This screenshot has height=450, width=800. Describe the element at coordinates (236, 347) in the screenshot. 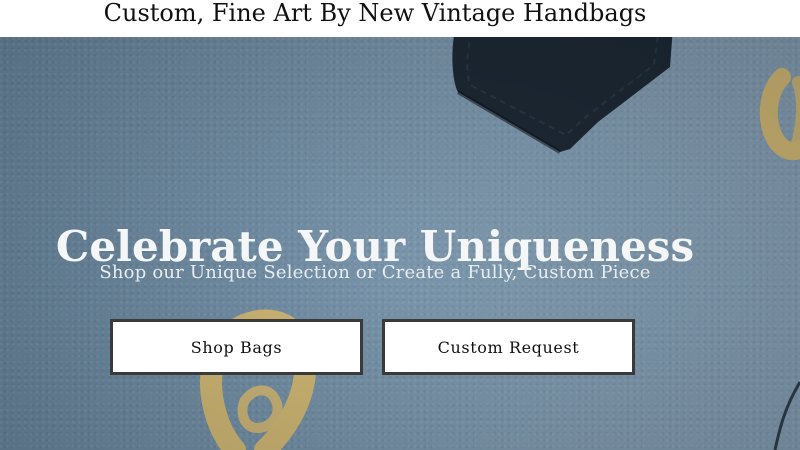

I see `shop-bags-button: Shop Bags` at that location.